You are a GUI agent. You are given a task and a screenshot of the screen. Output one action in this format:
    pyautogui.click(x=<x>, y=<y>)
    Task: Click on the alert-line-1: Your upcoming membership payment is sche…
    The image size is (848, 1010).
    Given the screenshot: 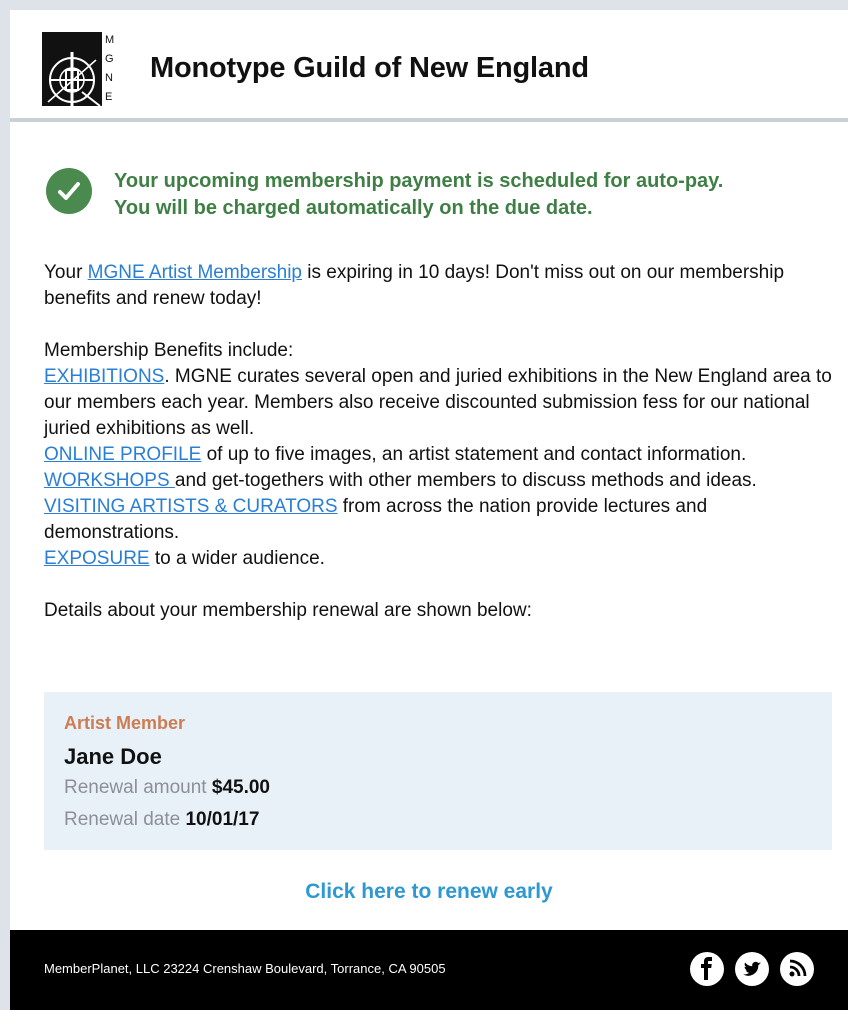 What is the action you would take?
    pyautogui.click(x=419, y=181)
    